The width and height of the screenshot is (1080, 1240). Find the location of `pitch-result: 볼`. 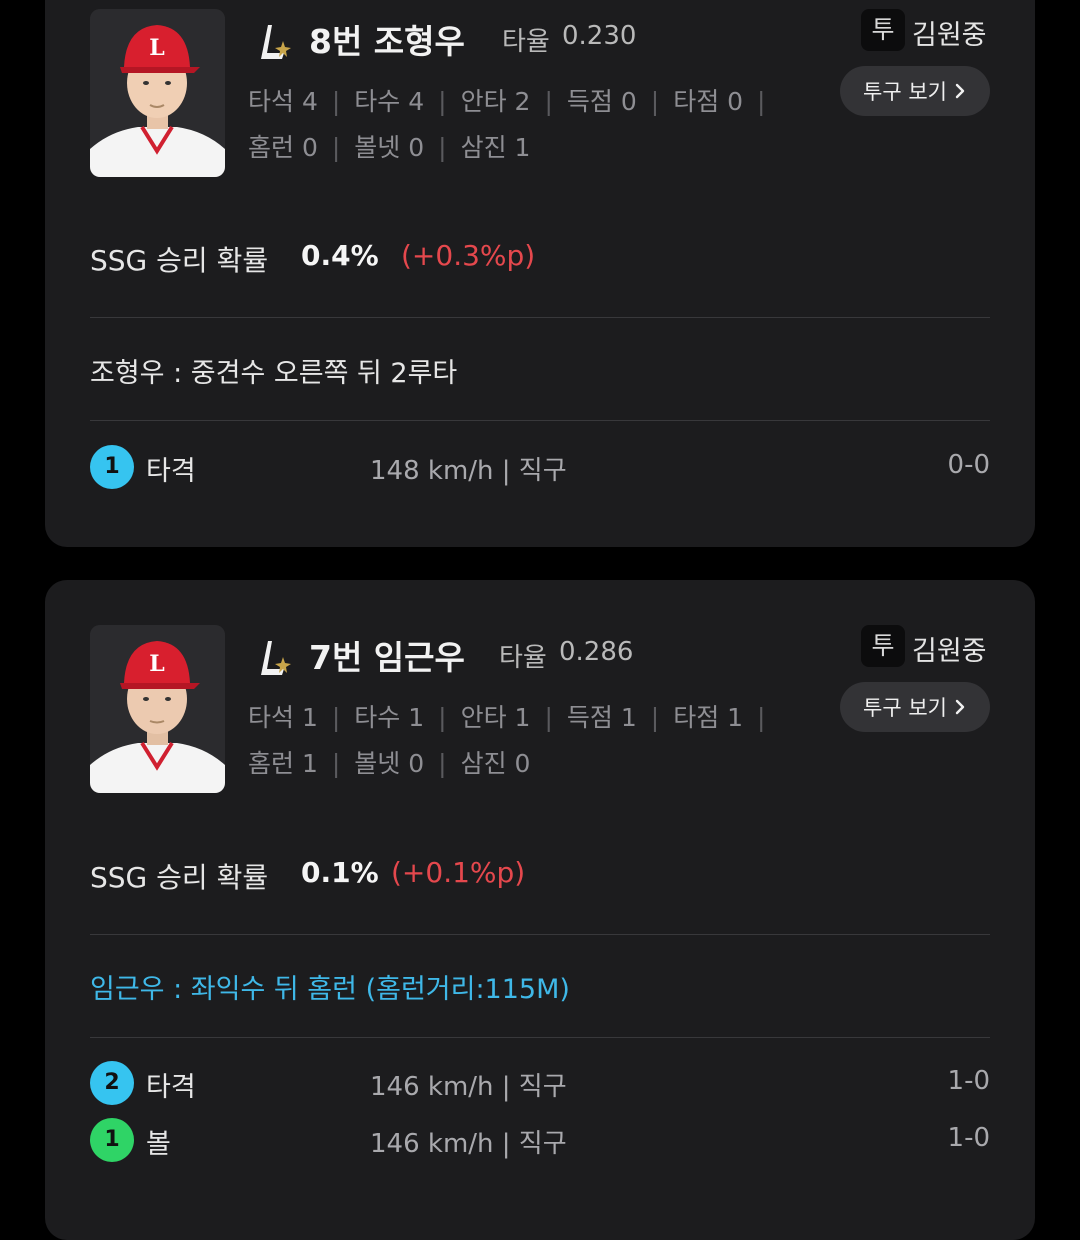

pitch-result: 볼 is located at coordinates (158, 1144).